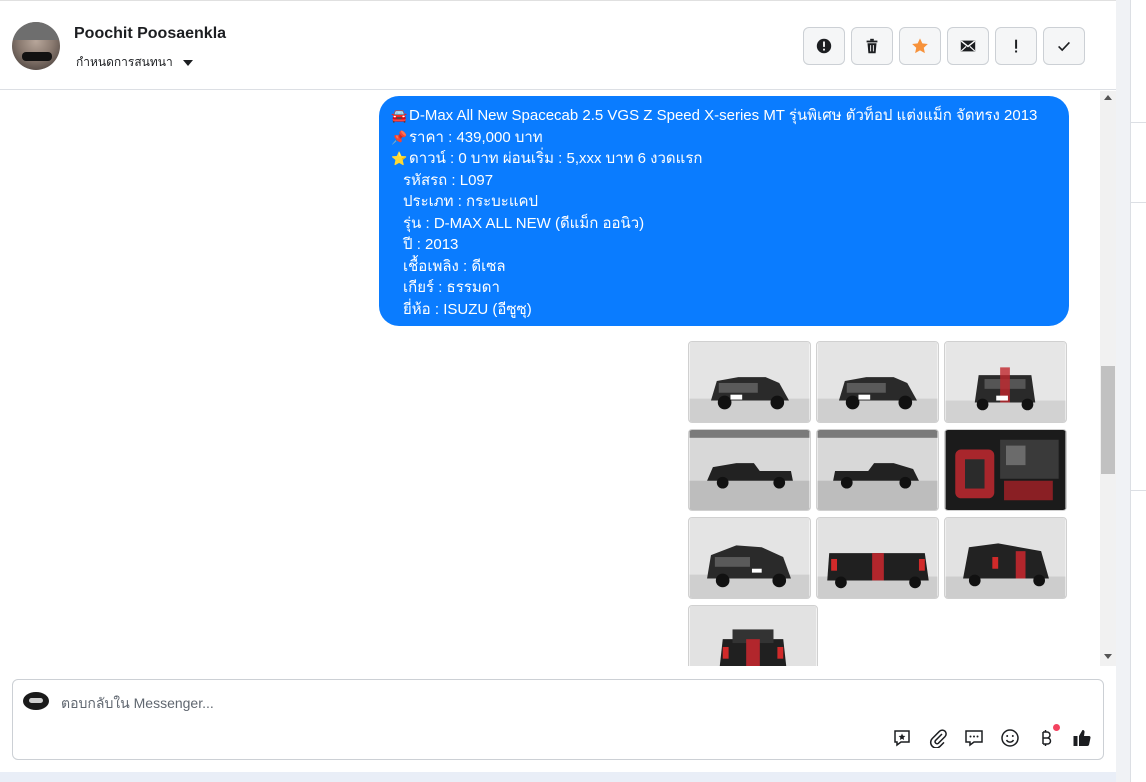 This screenshot has height=782, width=1146. What do you see at coordinates (471, 201) in the screenshot?
I see `message-car-type: ประเภท : กระบะแคป` at bounding box center [471, 201].